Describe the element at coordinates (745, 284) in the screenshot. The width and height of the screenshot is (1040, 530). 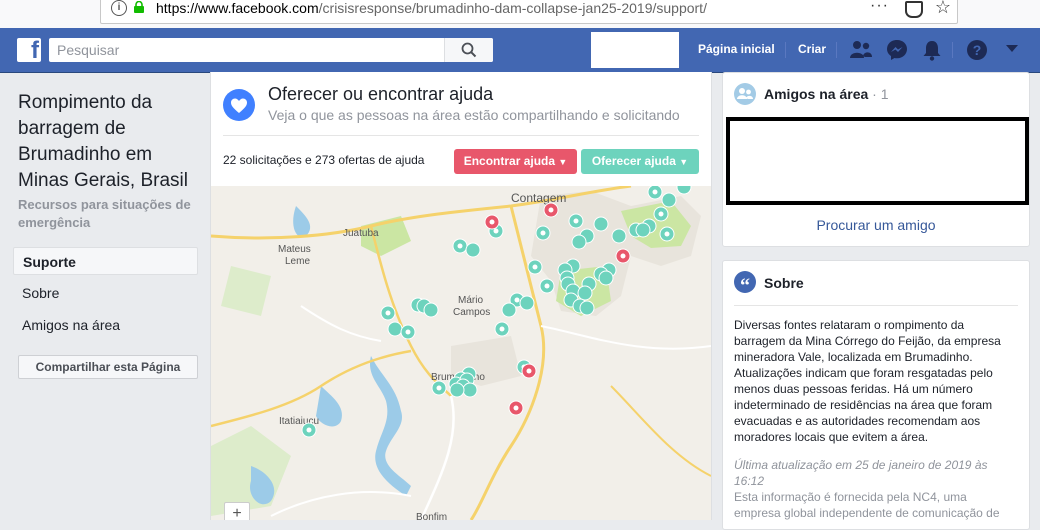
I see `quote-icon: “` at that location.